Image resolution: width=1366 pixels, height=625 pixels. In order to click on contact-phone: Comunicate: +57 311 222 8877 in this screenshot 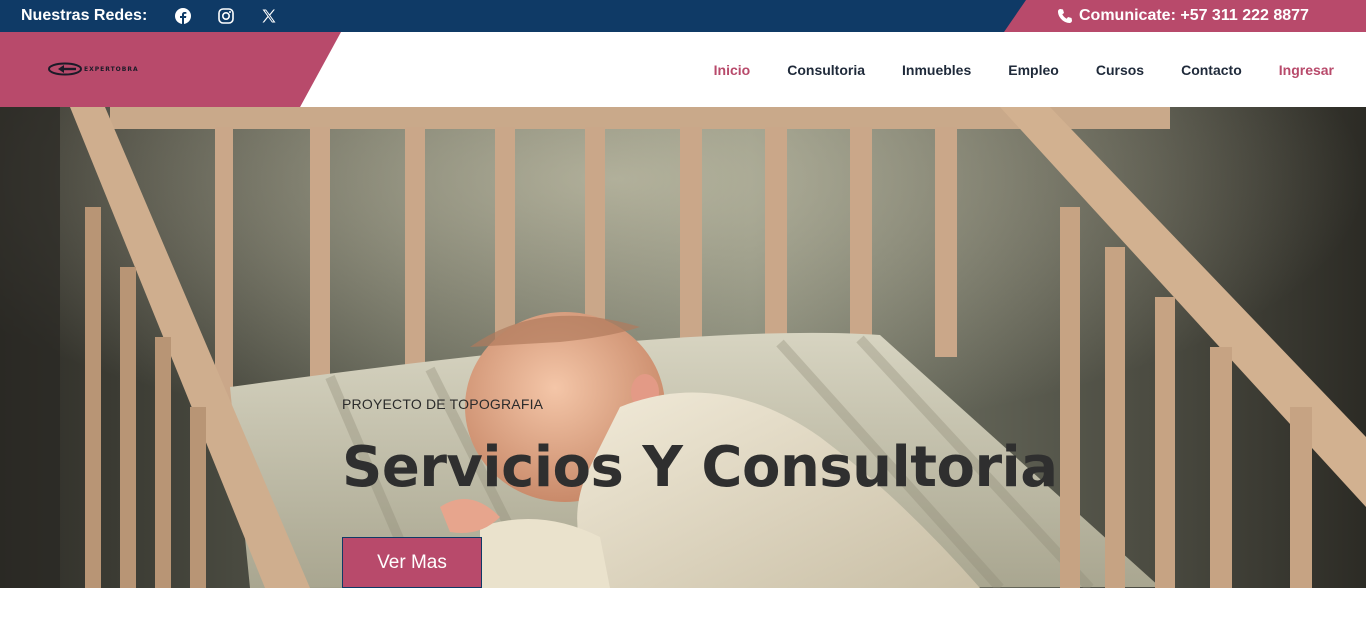, I will do `click(1185, 16)`.